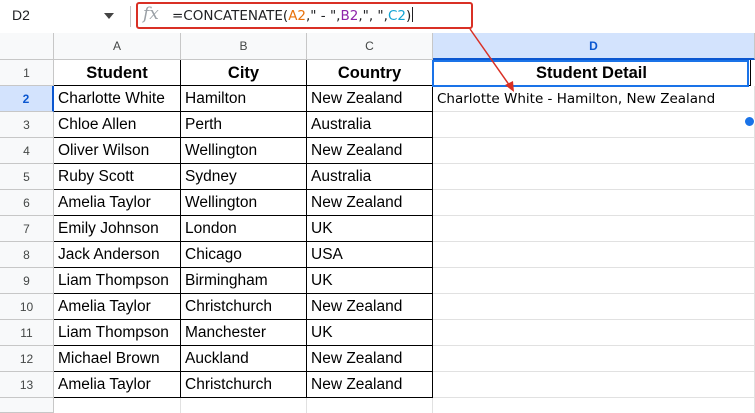  I want to click on cell-b3: Perth, so click(244, 125).